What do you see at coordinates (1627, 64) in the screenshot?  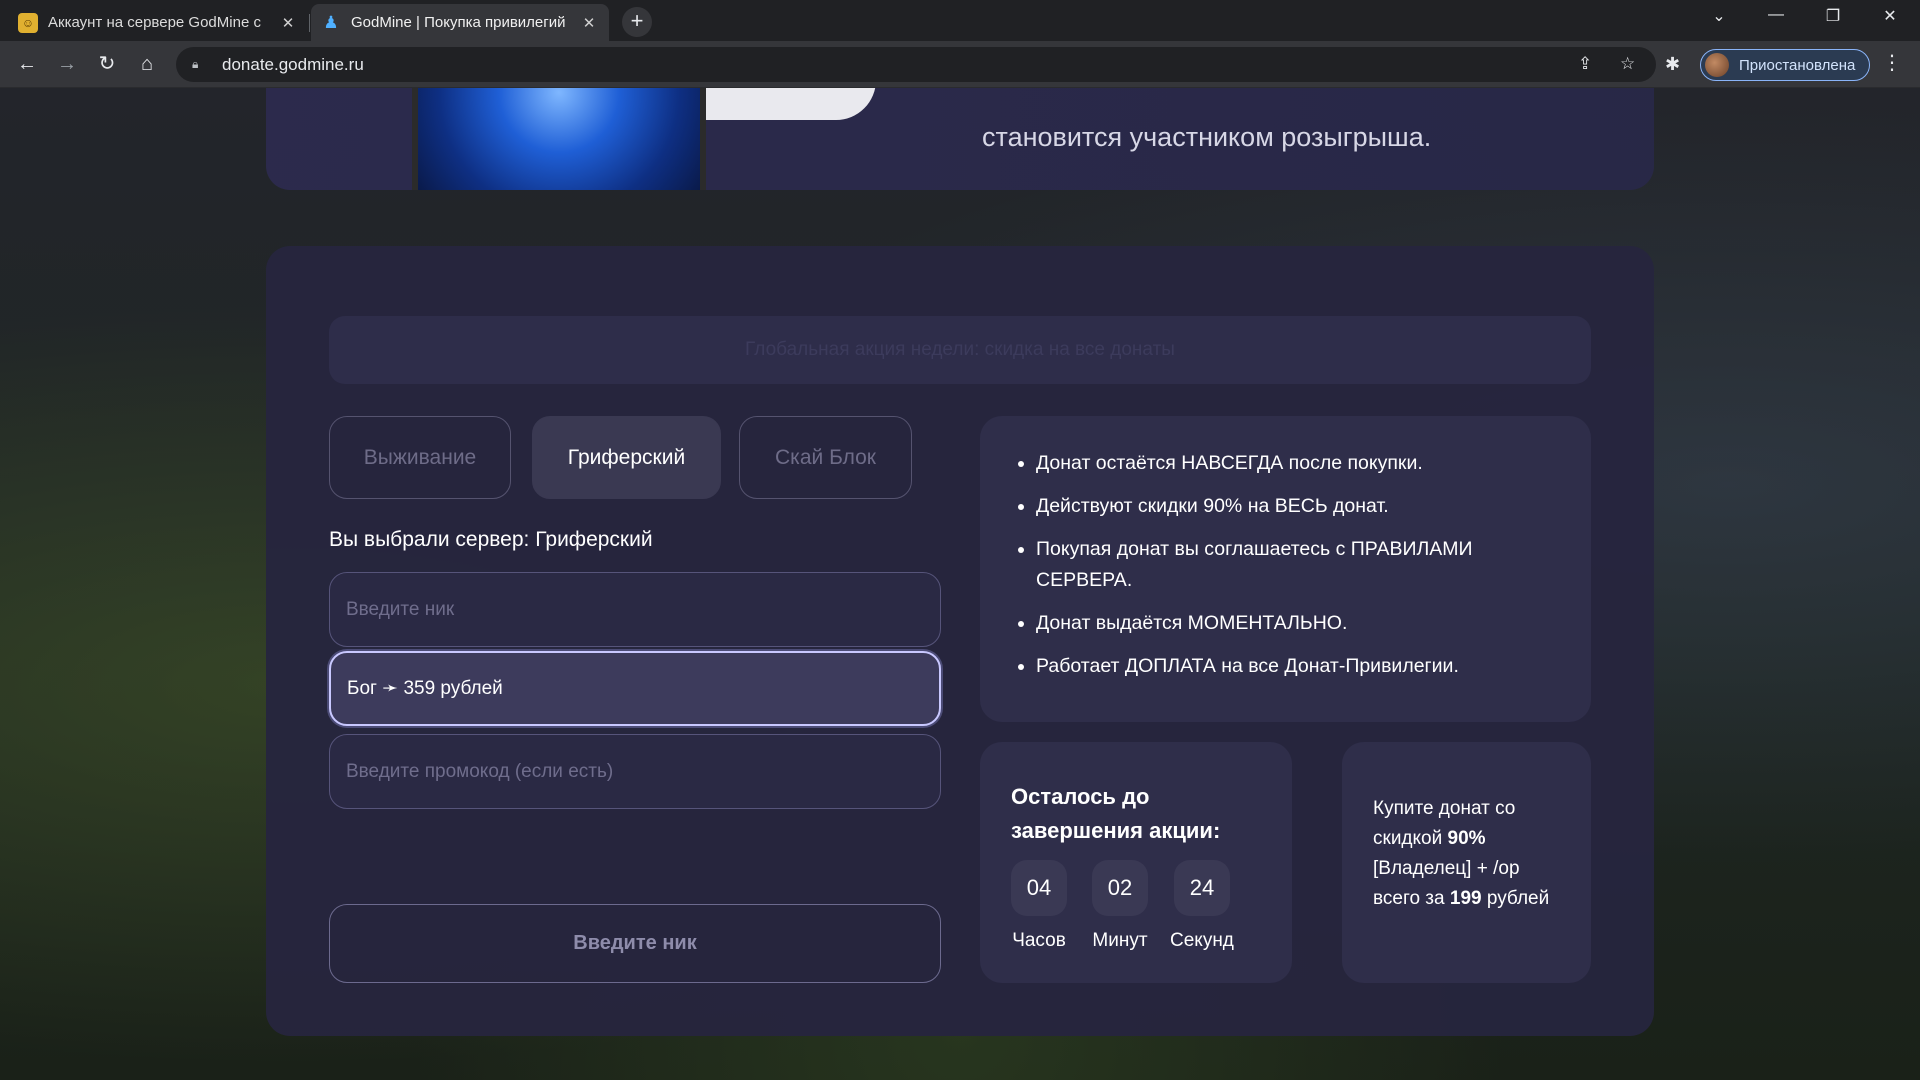 I see `star-icon: ☆` at bounding box center [1627, 64].